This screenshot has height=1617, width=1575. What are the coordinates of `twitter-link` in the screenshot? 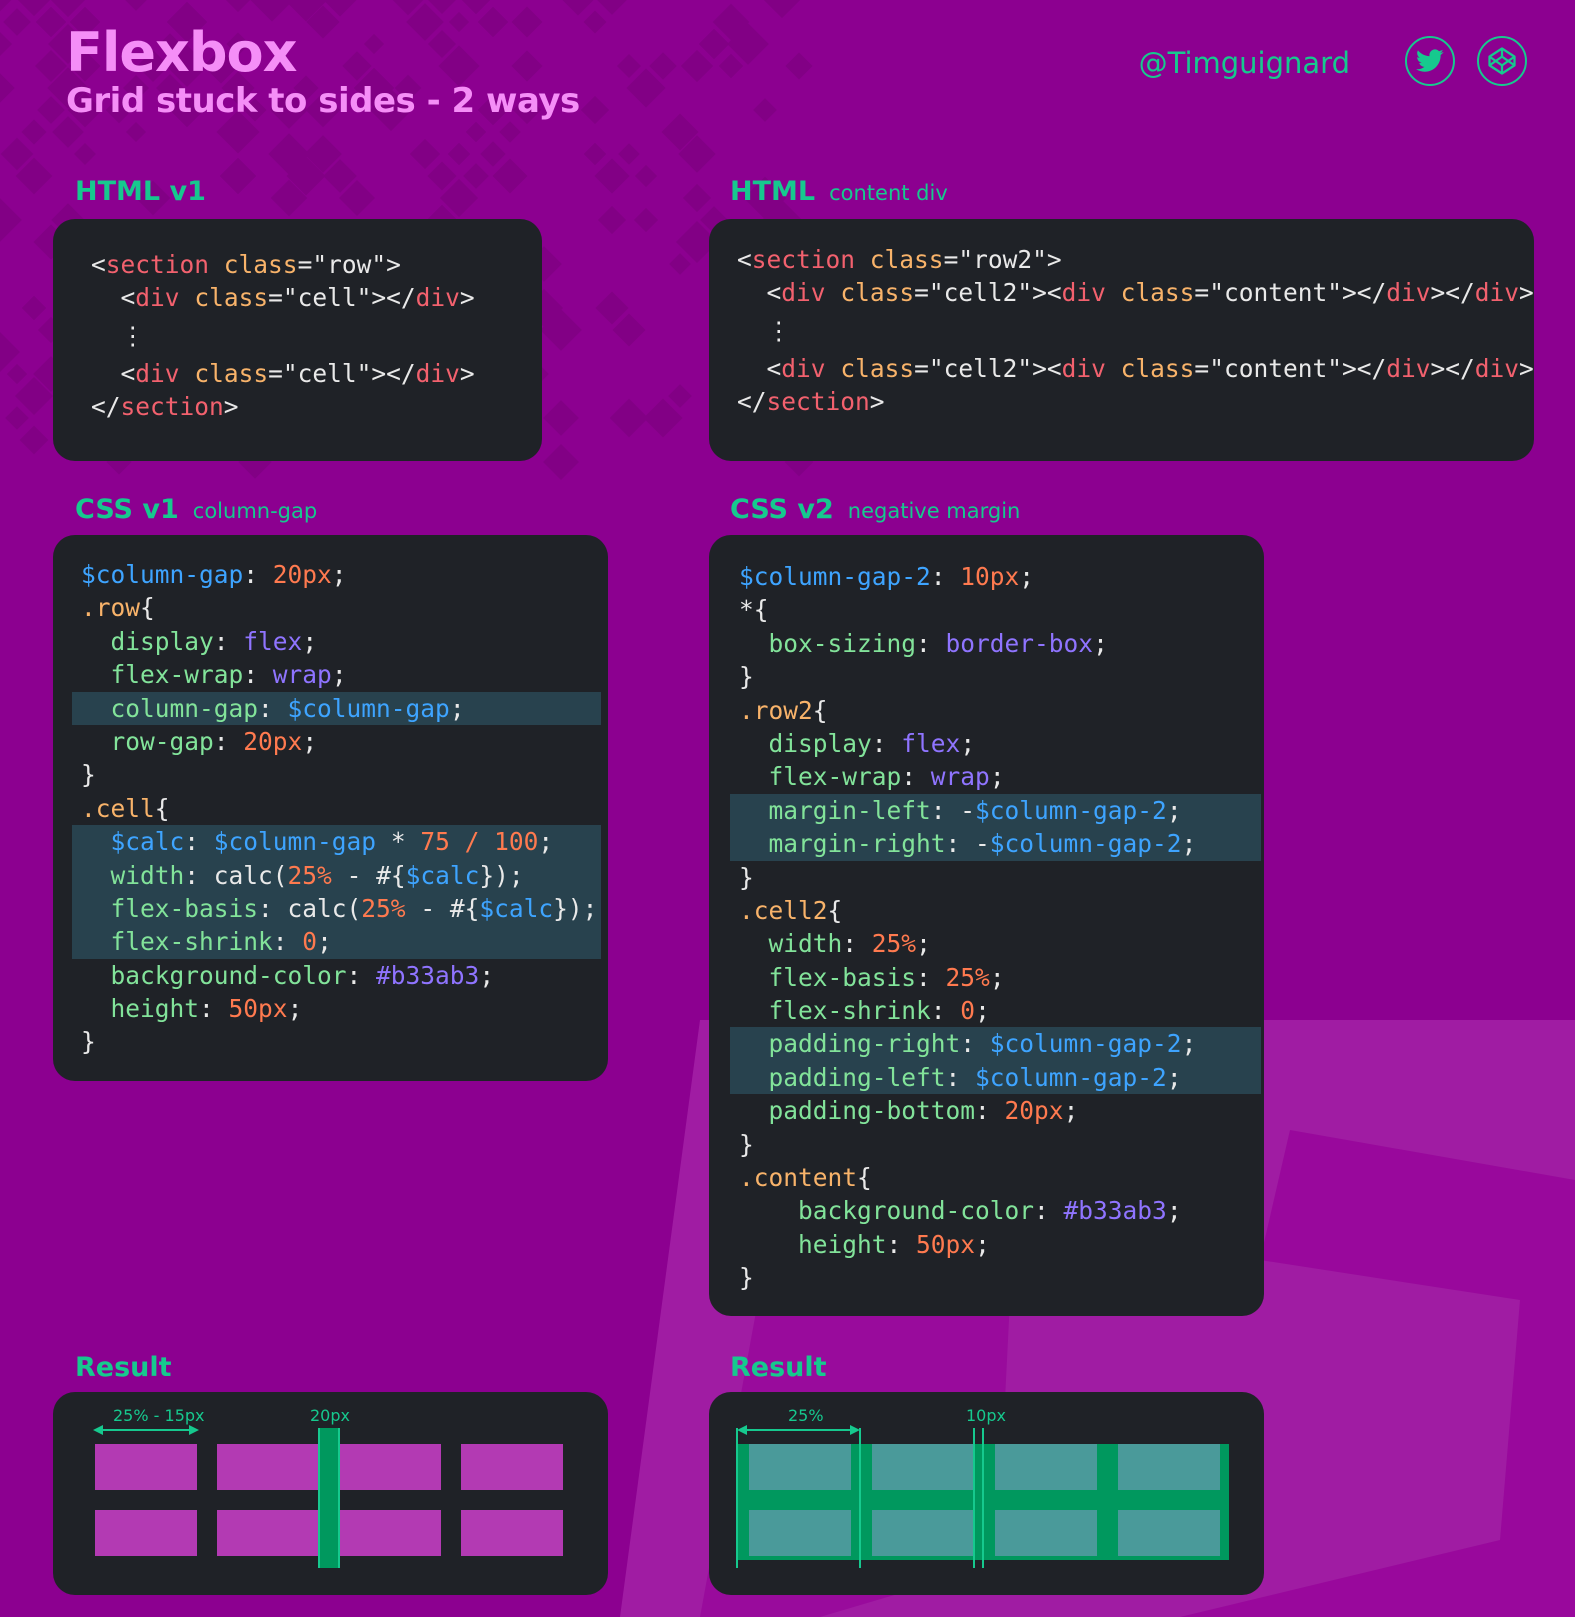 It's located at (1430, 61).